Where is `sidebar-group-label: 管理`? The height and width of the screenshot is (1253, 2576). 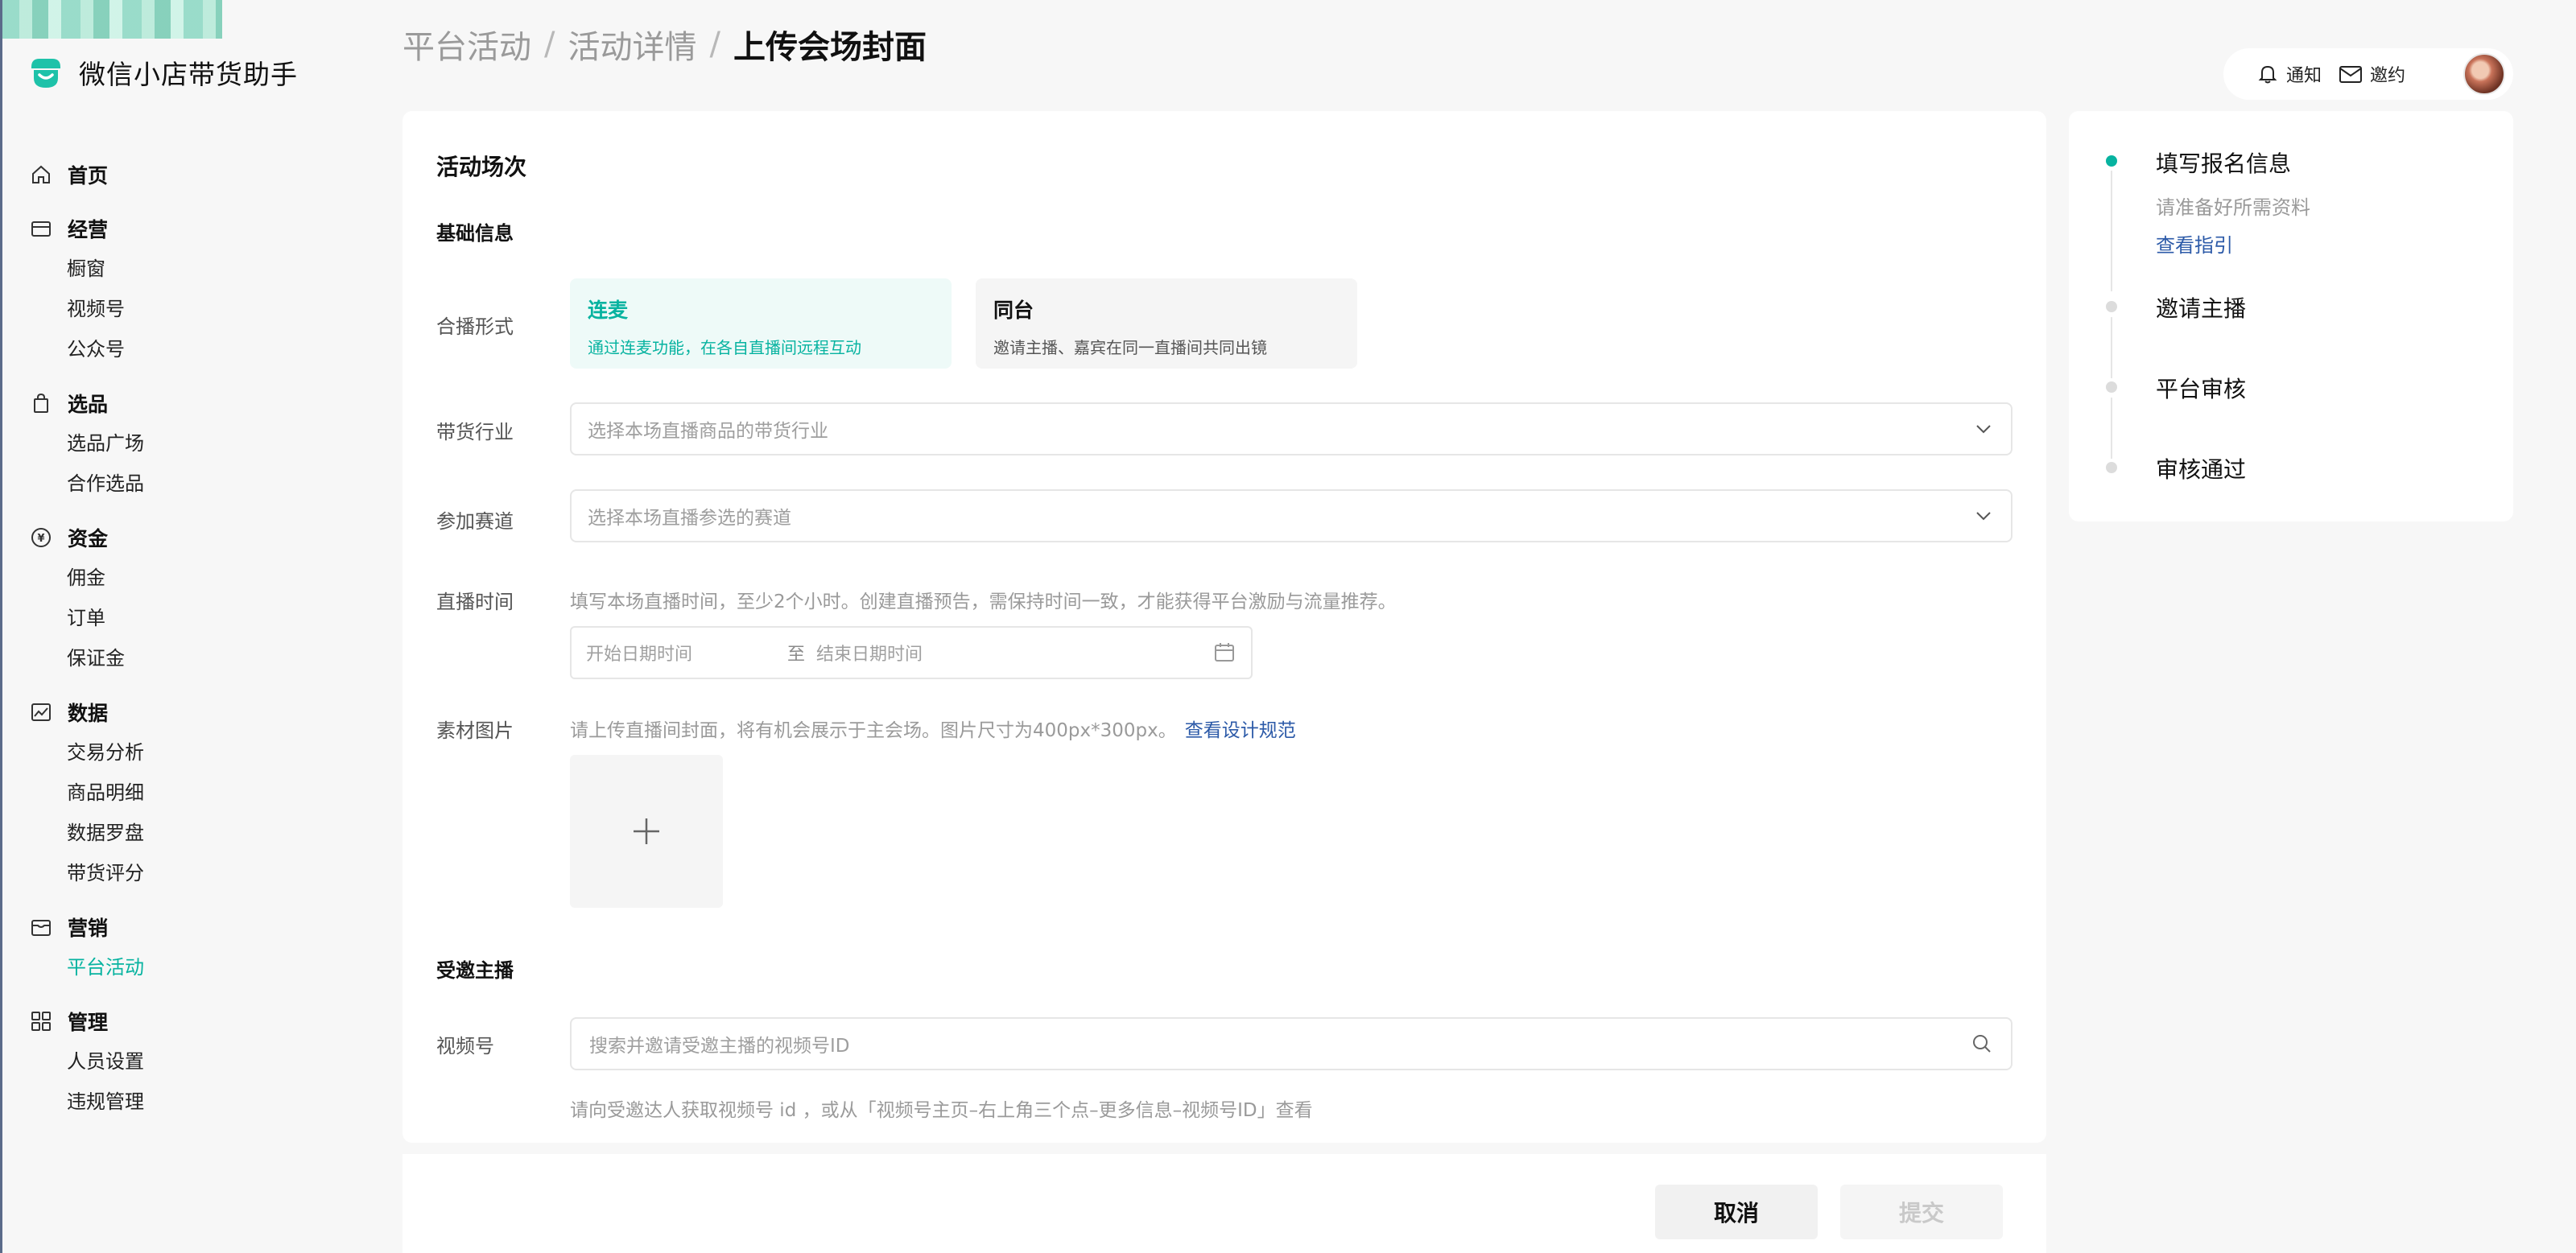 sidebar-group-label: 管理 is located at coordinates (88, 1022).